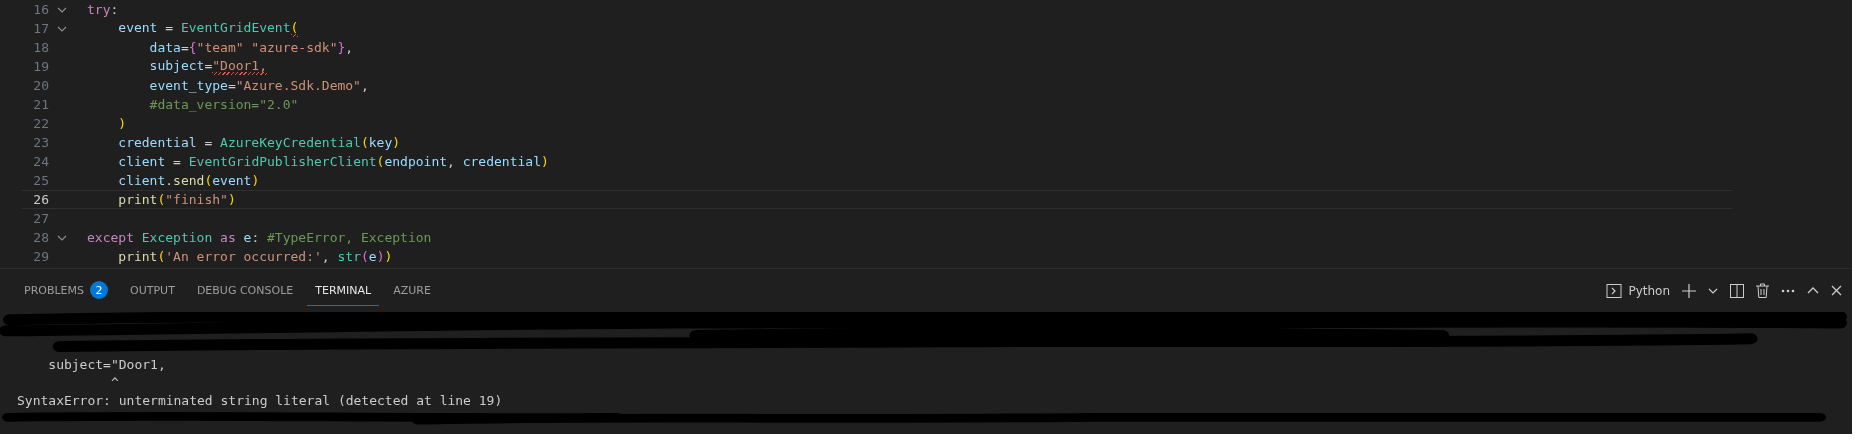 The width and height of the screenshot is (1860, 443). I want to click on code-line: except Exception as e: #TypeError, Exception, so click(259, 237).